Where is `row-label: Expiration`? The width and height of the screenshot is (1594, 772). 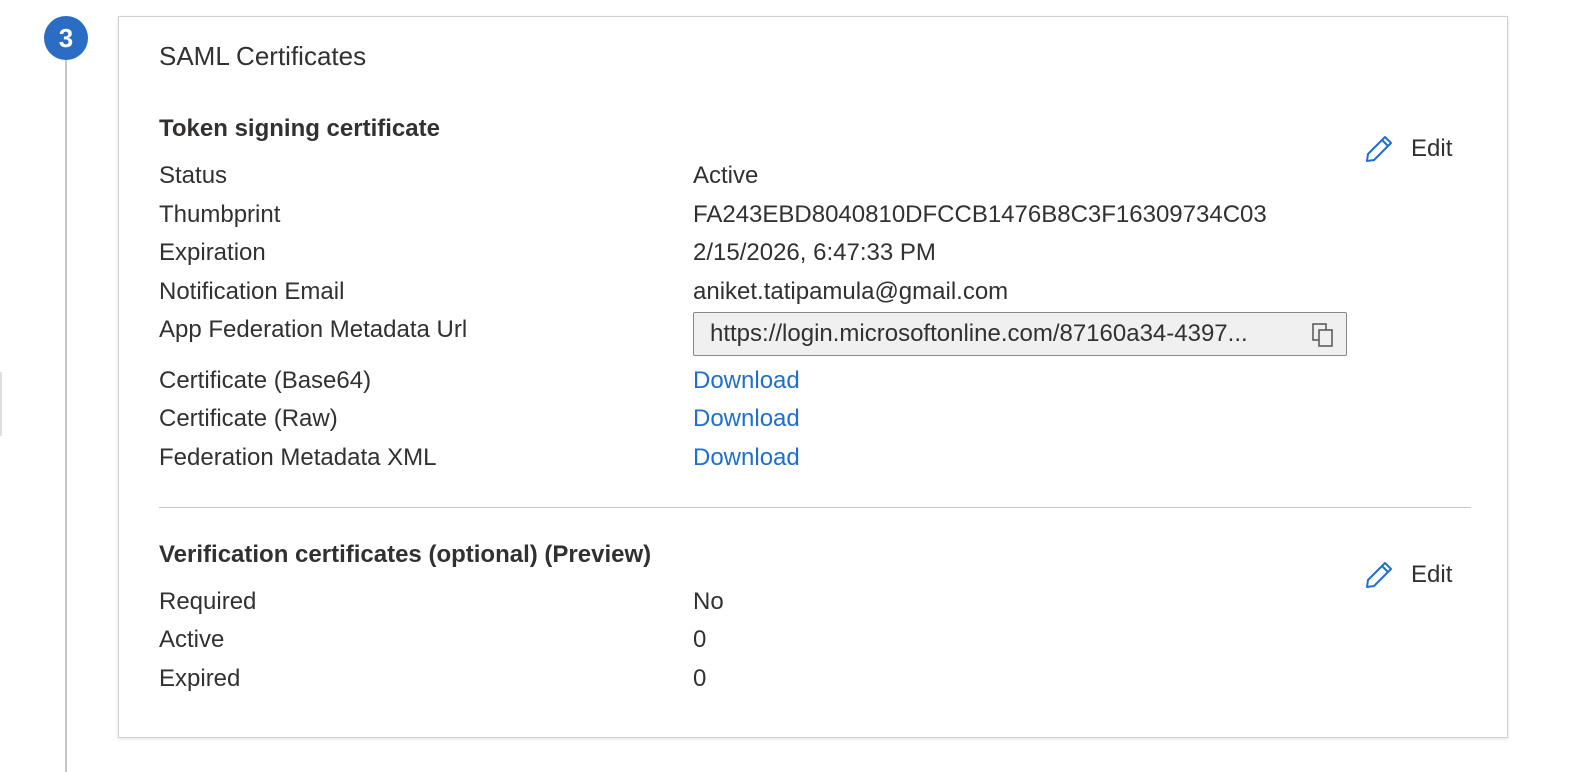
row-label: Expiration is located at coordinates (212, 252).